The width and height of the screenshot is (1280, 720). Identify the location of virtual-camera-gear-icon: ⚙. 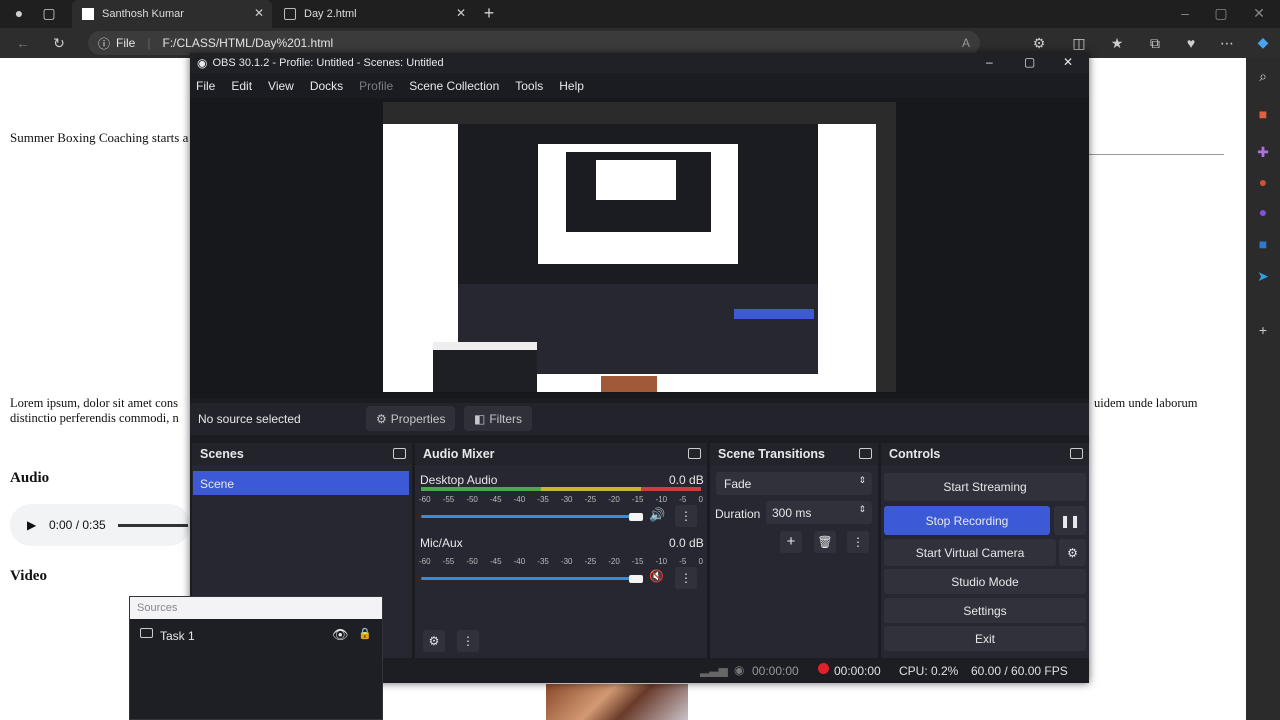
(1072, 552).